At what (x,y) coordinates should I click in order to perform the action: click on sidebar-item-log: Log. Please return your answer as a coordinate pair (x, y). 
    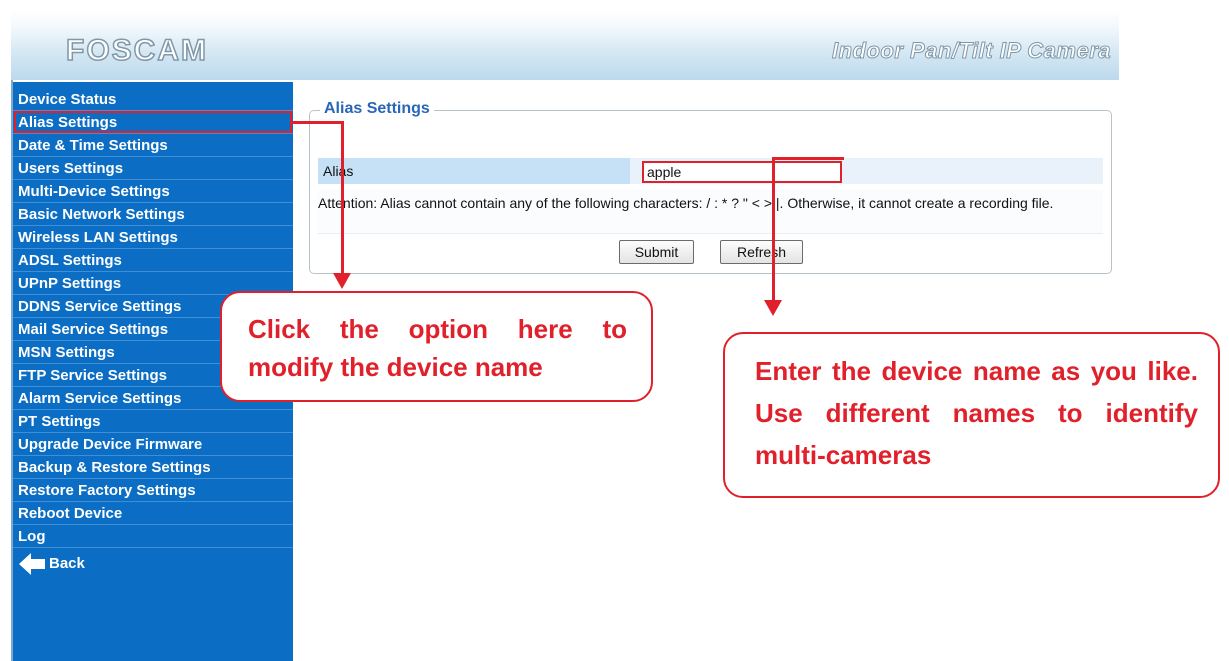
    Looking at the image, I should click on (153, 536).